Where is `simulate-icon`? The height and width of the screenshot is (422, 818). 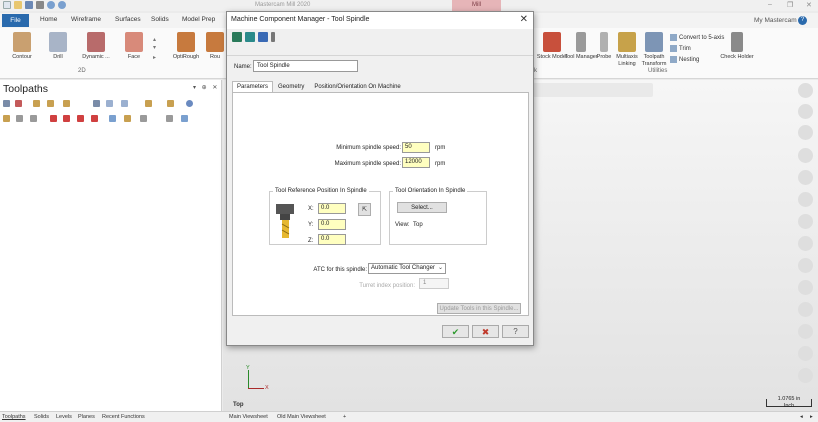 simulate-icon is located at coordinates (96, 103).